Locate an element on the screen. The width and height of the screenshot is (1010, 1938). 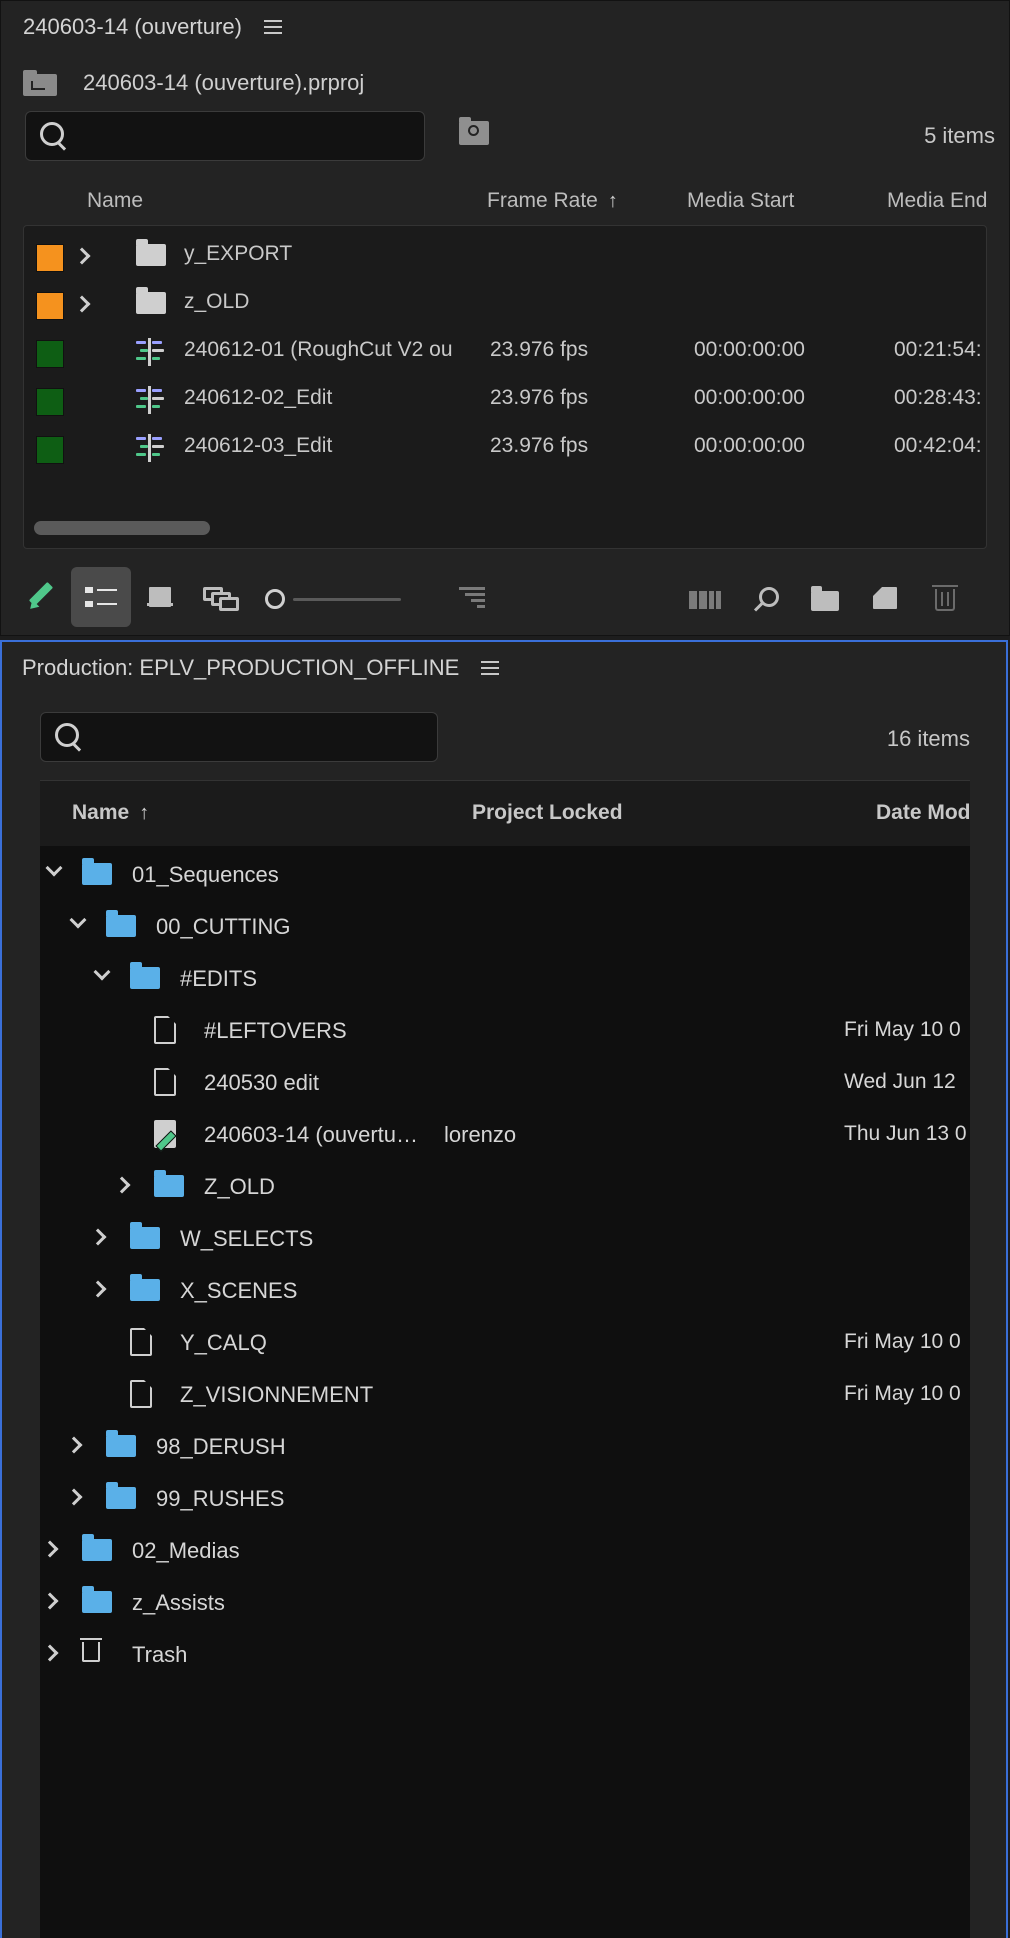
tree-project-row: 240530 edit Wed Jun 12 is located at coordinates (505, 1084).